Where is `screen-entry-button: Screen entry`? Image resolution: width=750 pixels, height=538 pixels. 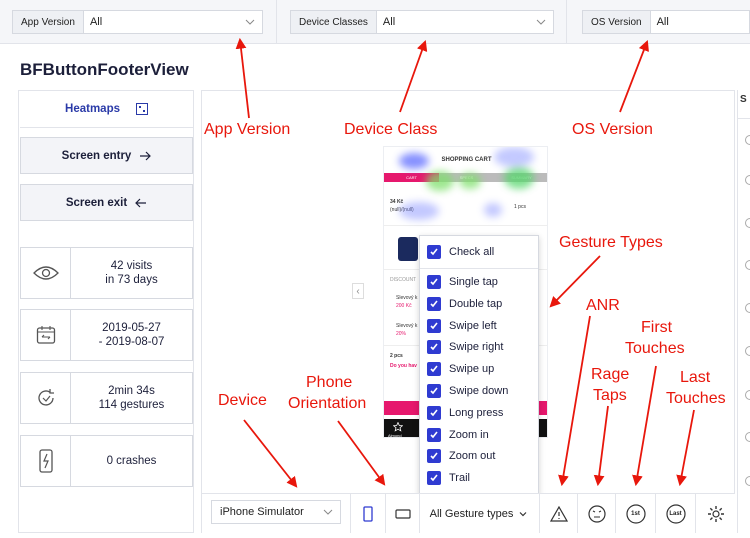 screen-entry-button: Screen entry is located at coordinates (106, 155).